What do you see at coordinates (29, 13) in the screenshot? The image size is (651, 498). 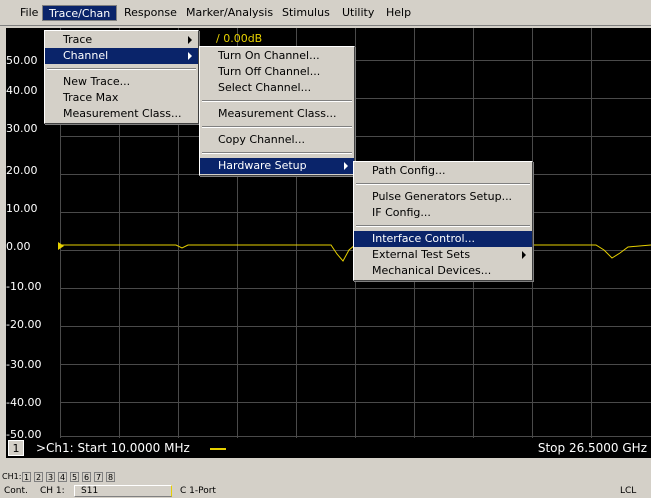 I see `menu-file: File` at bounding box center [29, 13].